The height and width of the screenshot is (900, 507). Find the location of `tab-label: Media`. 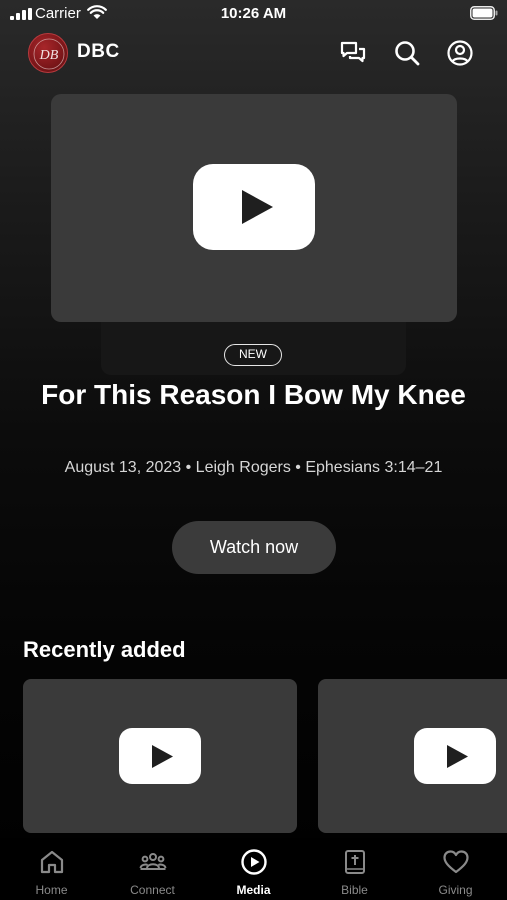

tab-label: Media is located at coordinates (253, 890).